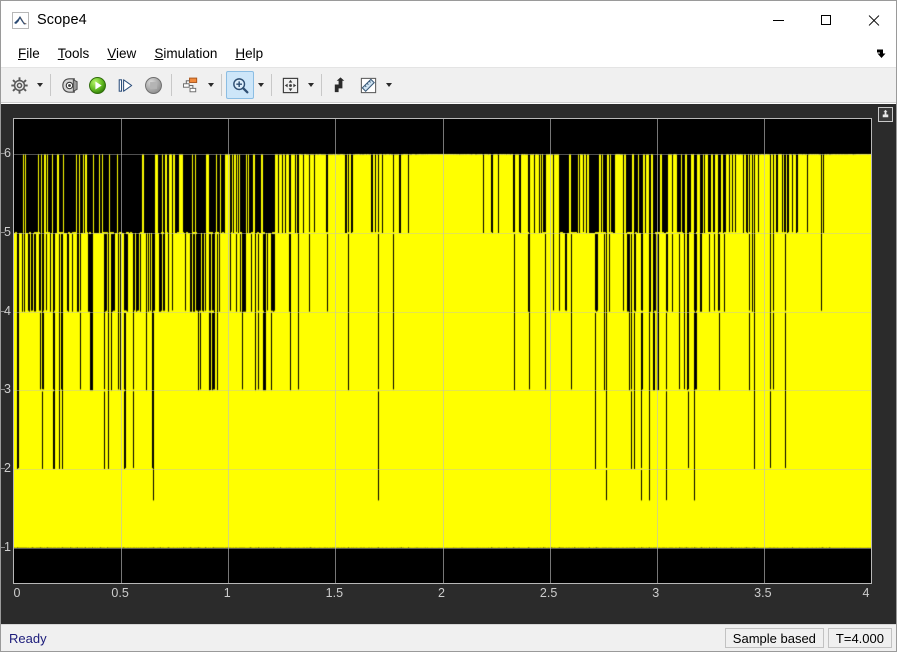 The height and width of the screenshot is (652, 897). What do you see at coordinates (7, 153) in the screenshot?
I see `y-tick-label: 6` at bounding box center [7, 153].